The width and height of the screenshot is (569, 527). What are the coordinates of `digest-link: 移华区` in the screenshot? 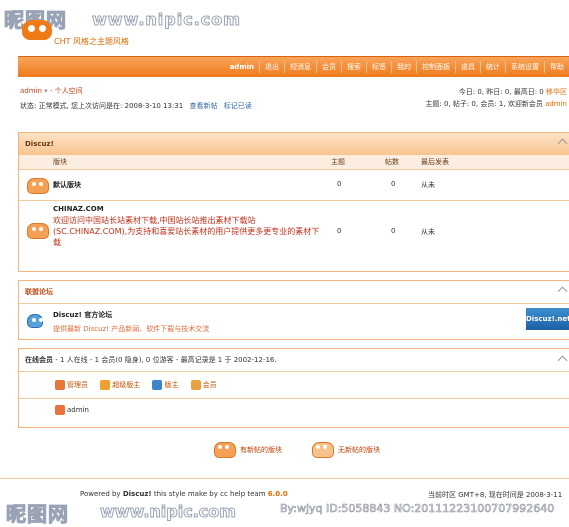 It's located at (556, 92).